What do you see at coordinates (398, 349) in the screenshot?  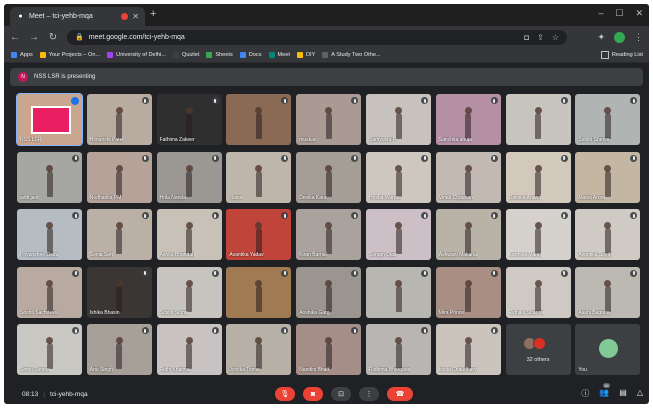 I see `participant-tile: Ridhima Bhargava` at bounding box center [398, 349].